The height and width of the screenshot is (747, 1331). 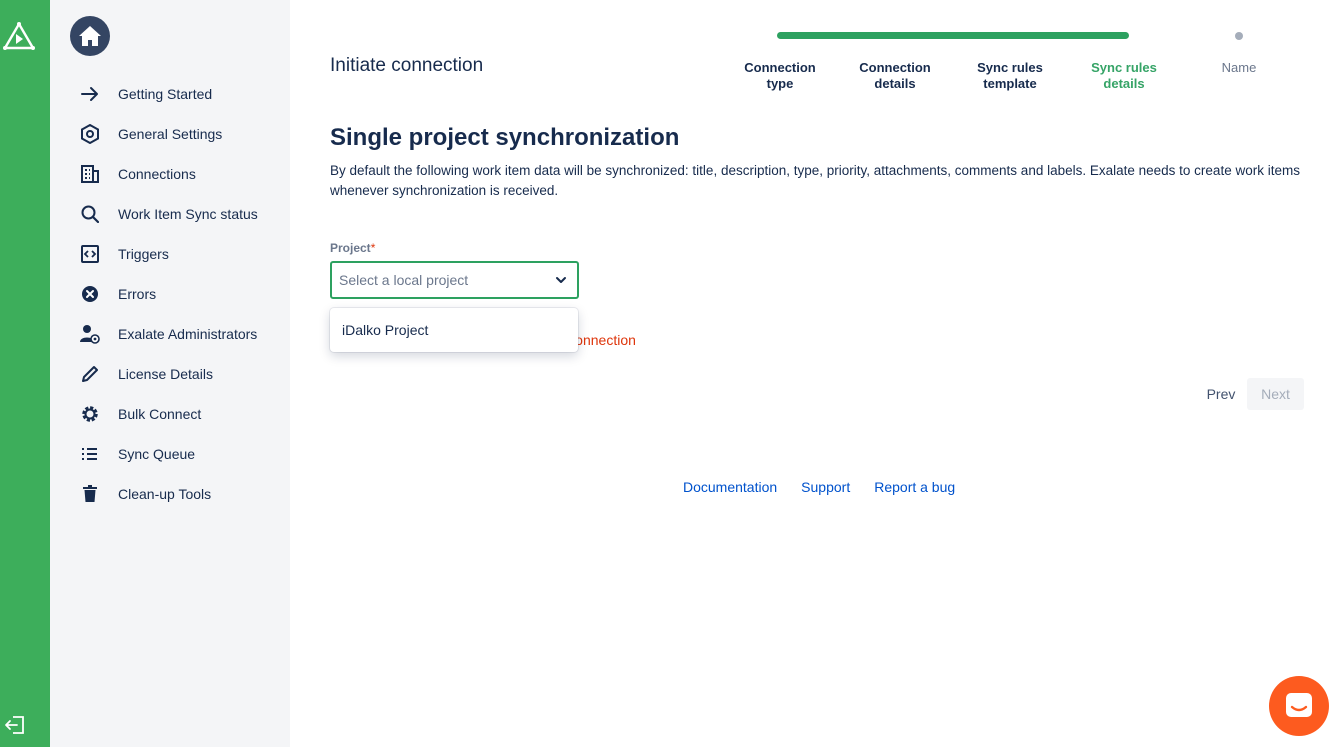 I want to click on sidebar-item-triggers: Triggers, so click(x=183, y=254).